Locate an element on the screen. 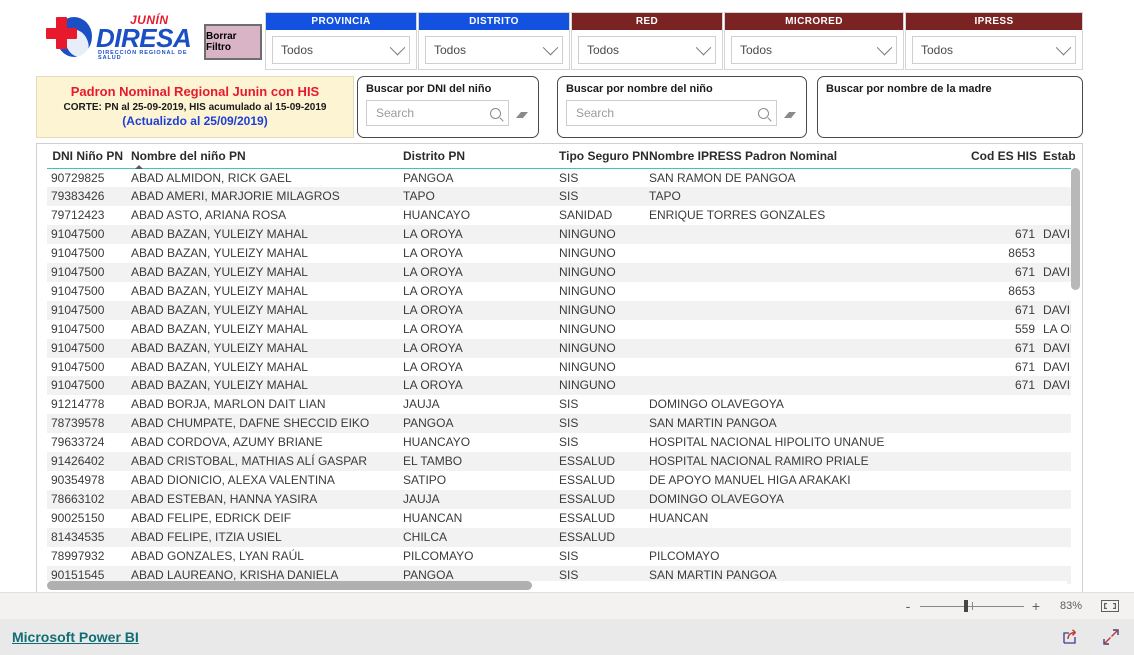 Image resolution: width=1134 pixels, height=655 pixels. zoom-slider-thumb is located at coordinates (966, 606).